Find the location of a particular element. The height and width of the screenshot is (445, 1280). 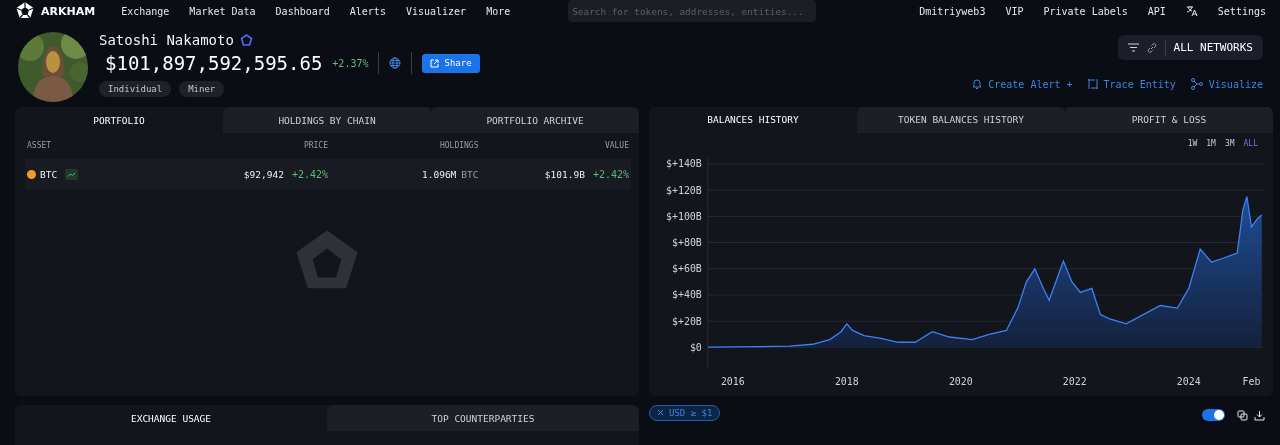

range-option: 3M is located at coordinates (1229, 145).